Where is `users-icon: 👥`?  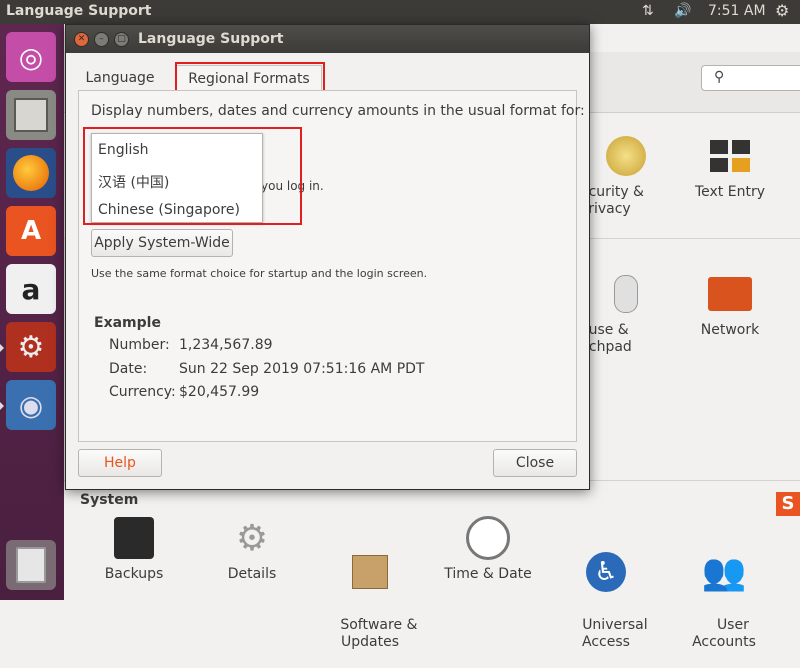
users-icon: 👥 is located at coordinates (724, 572).